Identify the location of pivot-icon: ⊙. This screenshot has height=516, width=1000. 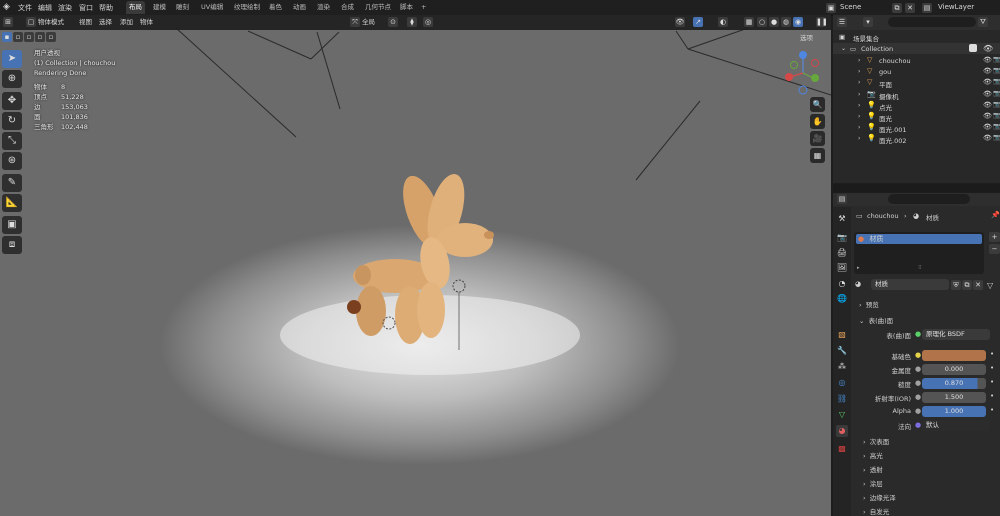
(393, 22).